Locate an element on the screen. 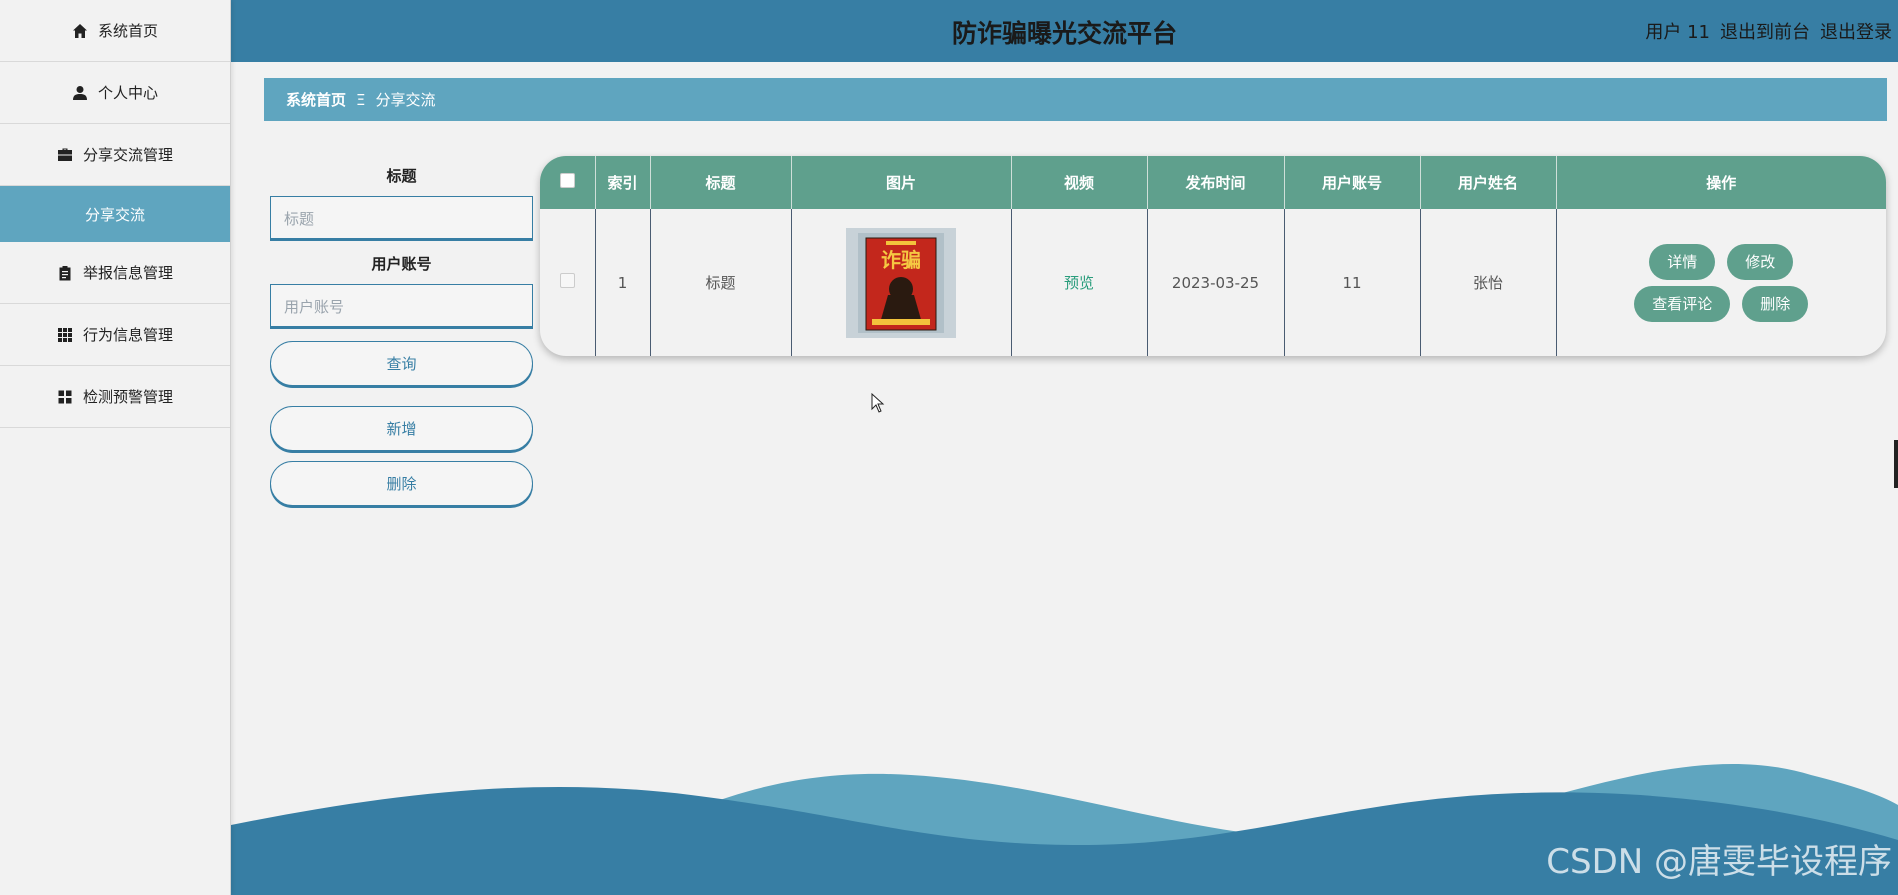 The image size is (1898, 895). sidebar-item-label: 系统首页 is located at coordinates (127, 31).